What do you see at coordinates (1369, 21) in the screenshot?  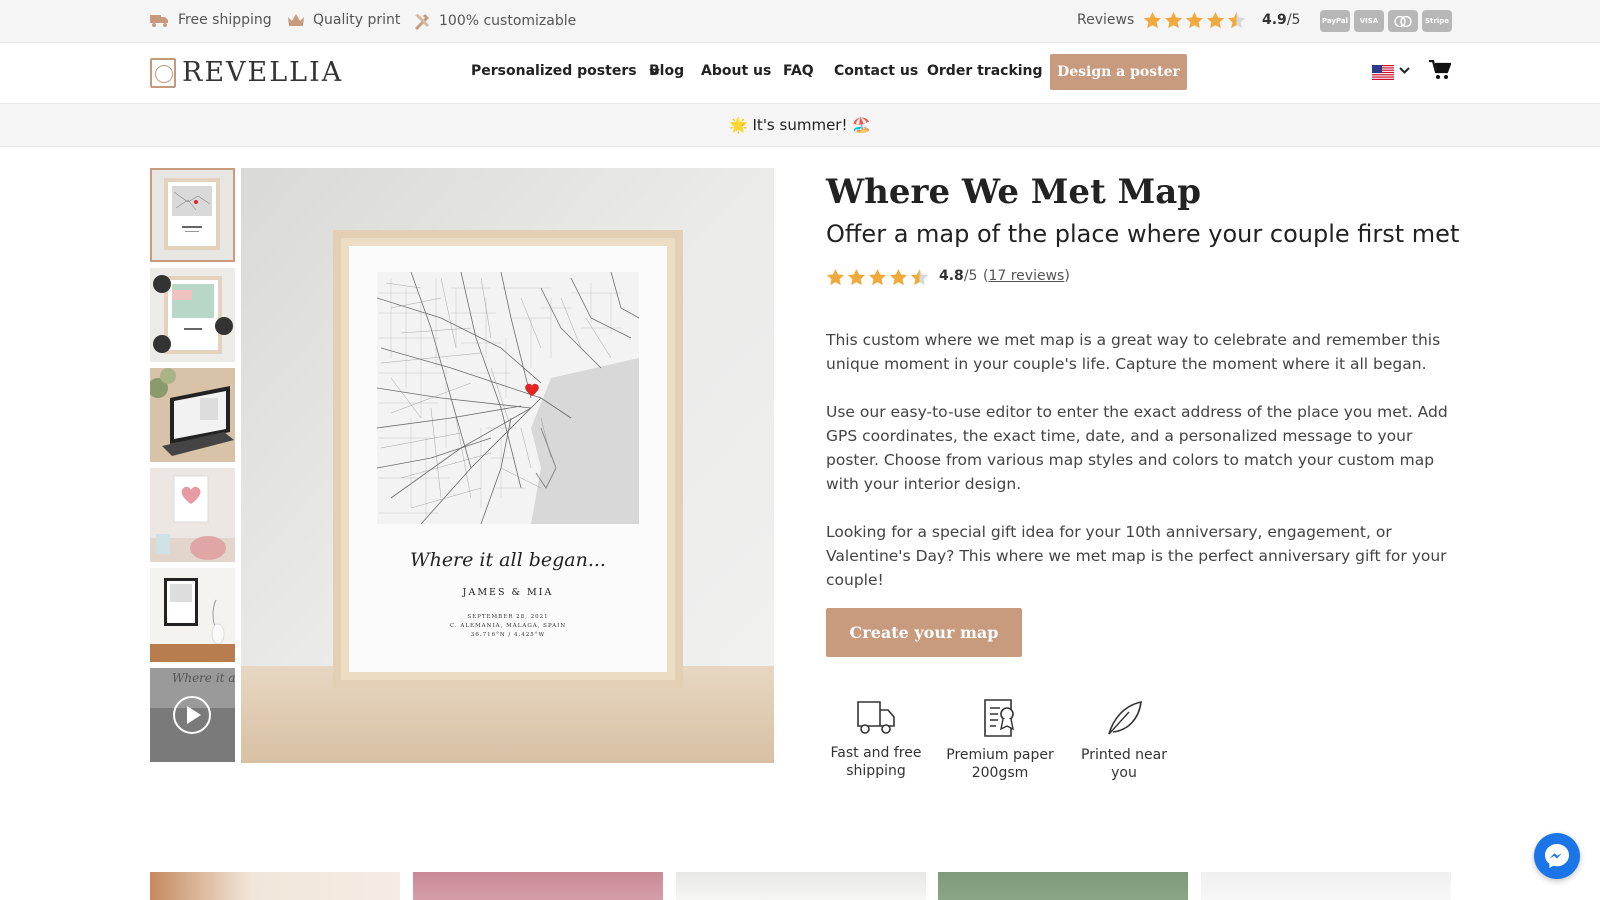 I see `visa-icon: VISA` at bounding box center [1369, 21].